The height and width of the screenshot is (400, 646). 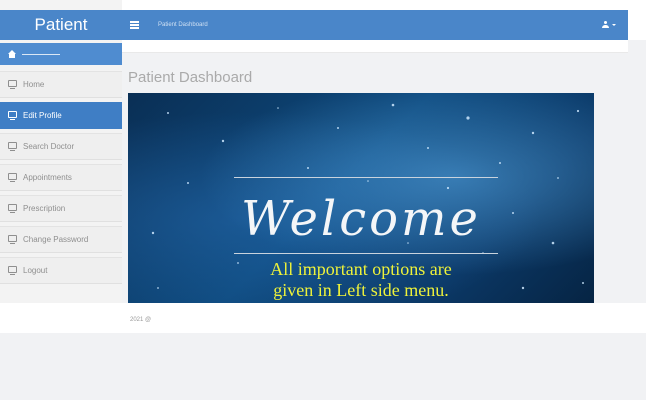 I want to click on brand-title: Patient, so click(x=61, y=25).